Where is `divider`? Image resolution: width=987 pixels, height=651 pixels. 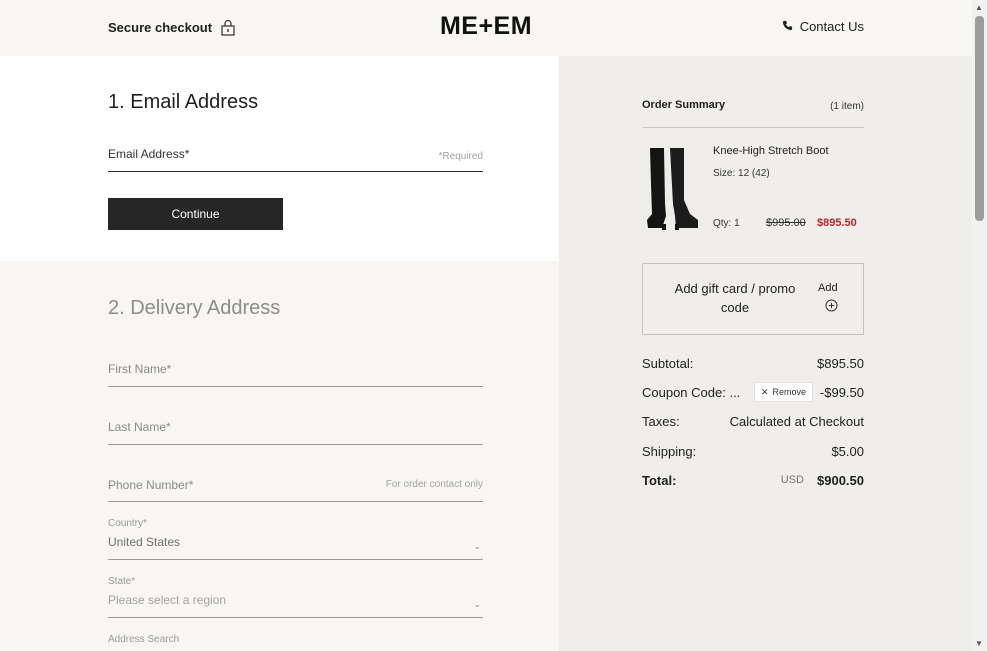 divider is located at coordinates (753, 127).